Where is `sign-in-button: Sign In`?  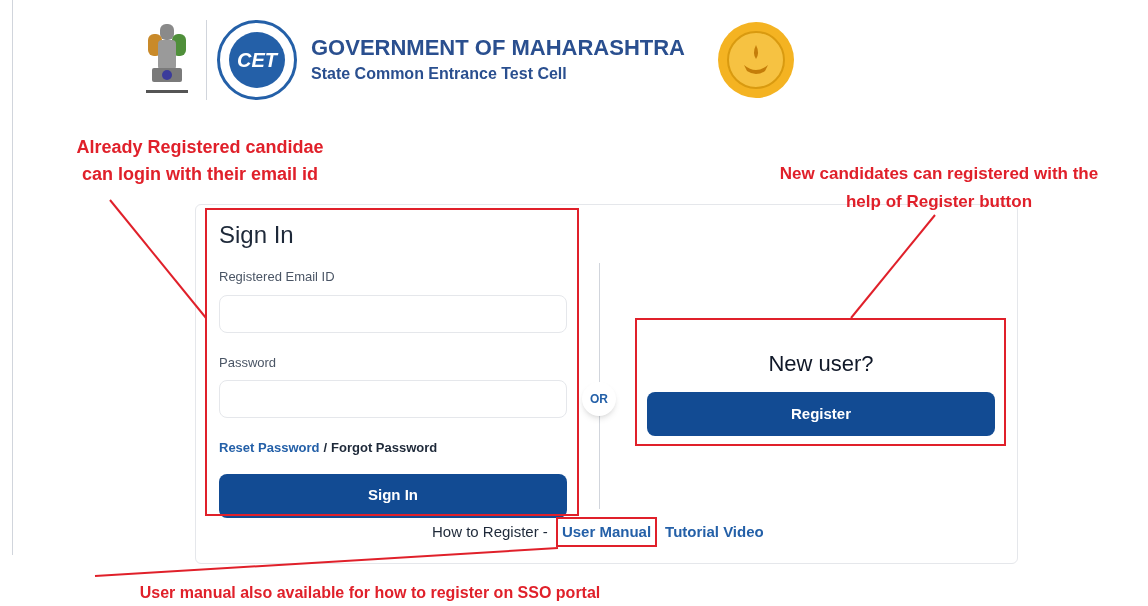
sign-in-button: Sign In is located at coordinates (393, 495).